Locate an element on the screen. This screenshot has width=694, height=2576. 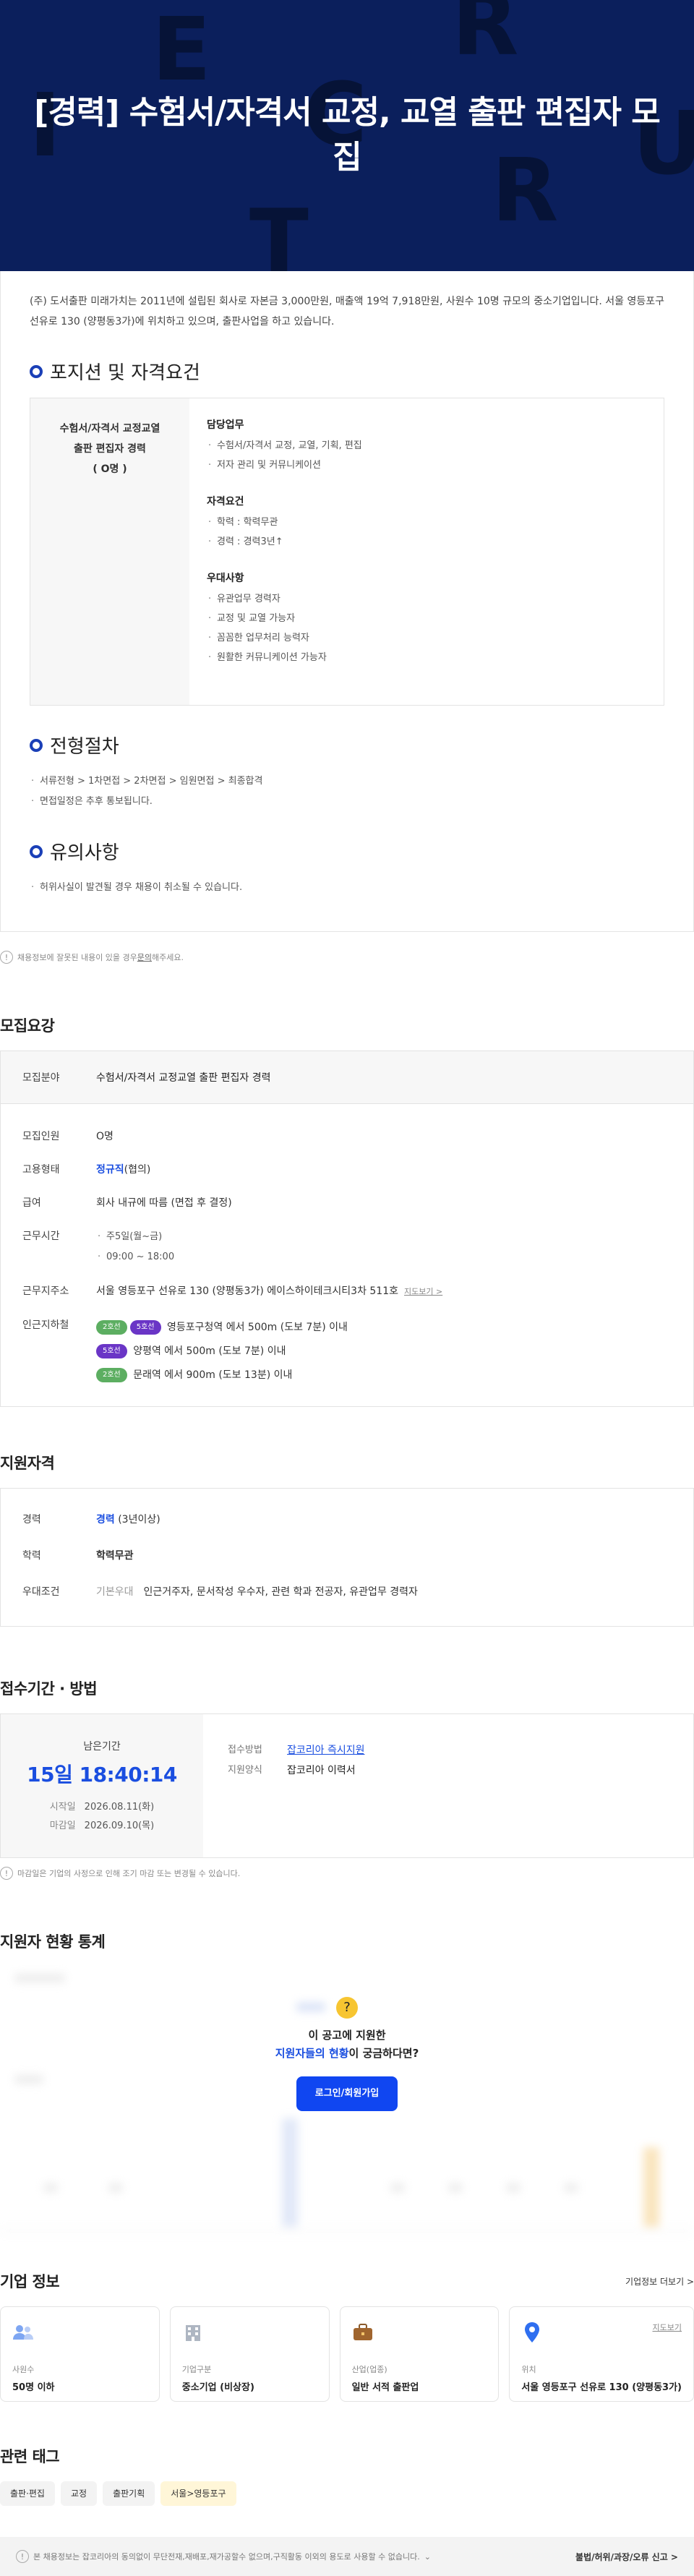
list-item: 꼼꼼한 업무처리 능력자 is located at coordinates (427, 638).